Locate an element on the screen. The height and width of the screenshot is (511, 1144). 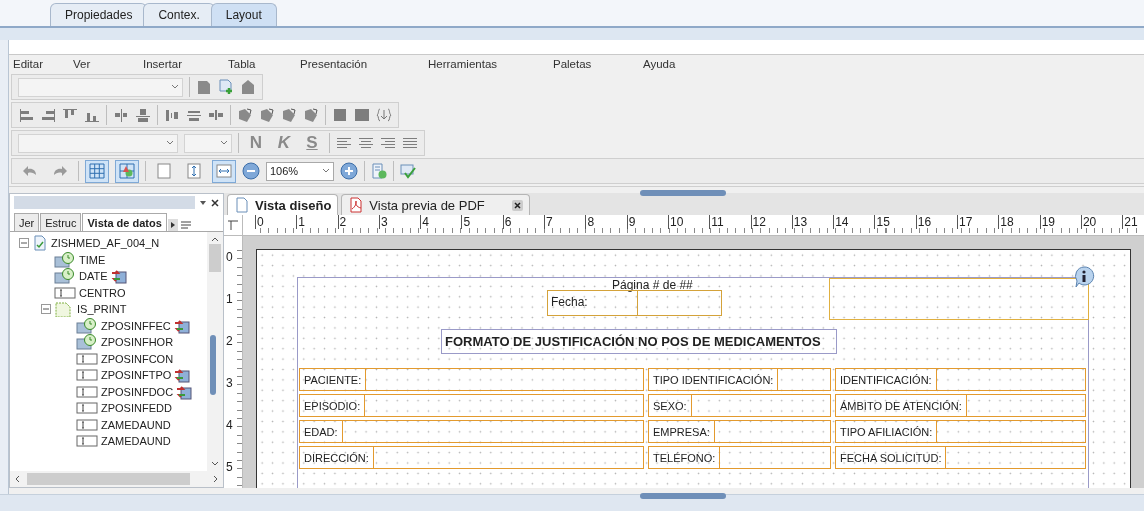
menu-item: Herramientas is located at coordinates (490, 64).